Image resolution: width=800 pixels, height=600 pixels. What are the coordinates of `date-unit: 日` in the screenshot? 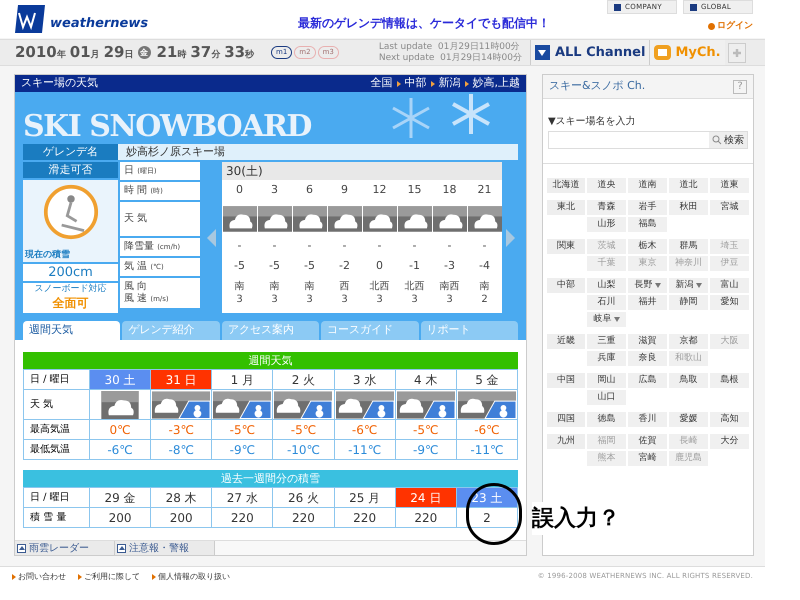 It's located at (129, 55).